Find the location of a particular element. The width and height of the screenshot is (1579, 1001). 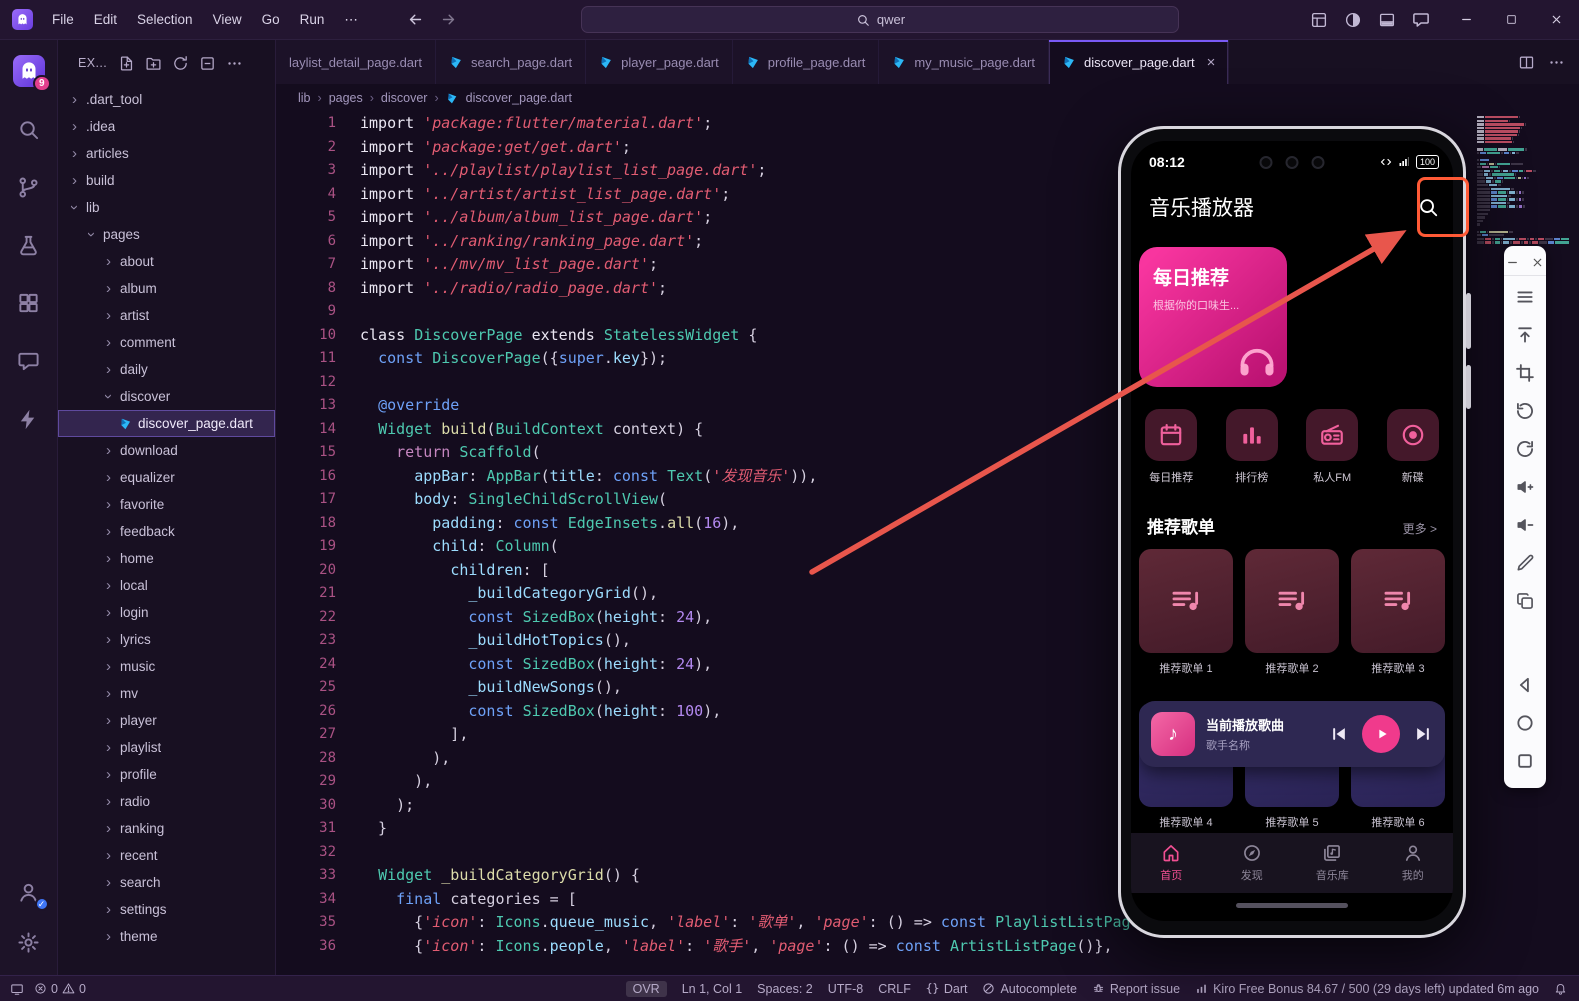

category-ranking: 排行榜 is located at coordinates (1252, 447).